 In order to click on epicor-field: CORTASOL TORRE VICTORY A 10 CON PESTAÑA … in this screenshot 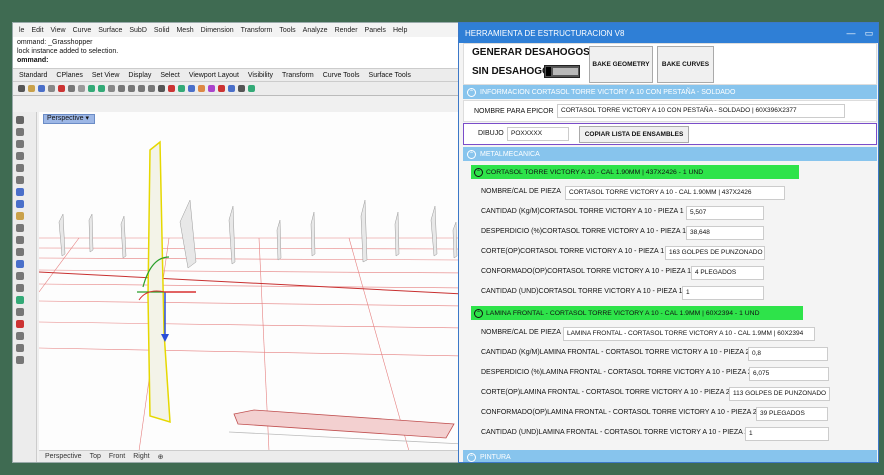, I will do `click(701, 111)`.